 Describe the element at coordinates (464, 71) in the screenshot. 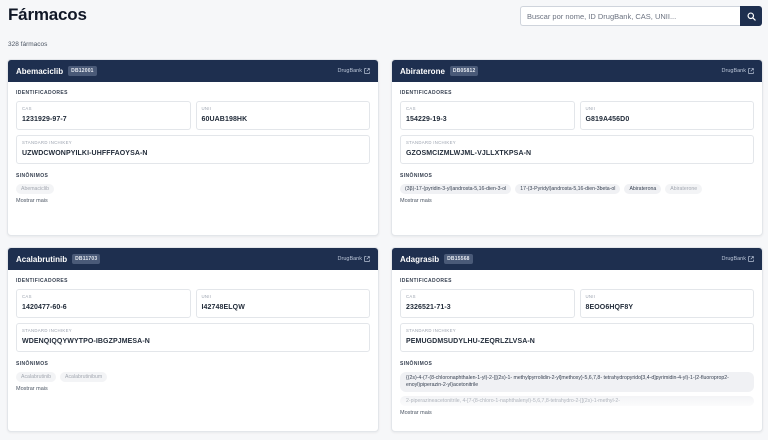

I see `drugbank-id-badge: DB05812` at that location.